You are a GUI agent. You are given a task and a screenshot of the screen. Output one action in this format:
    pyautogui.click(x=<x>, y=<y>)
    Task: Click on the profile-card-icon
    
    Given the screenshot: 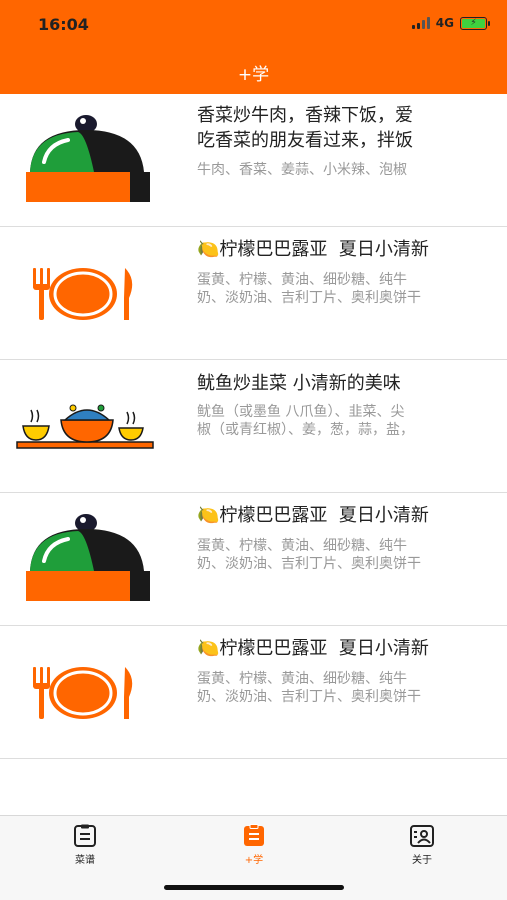 What is the action you would take?
    pyautogui.click(x=422, y=836)
    